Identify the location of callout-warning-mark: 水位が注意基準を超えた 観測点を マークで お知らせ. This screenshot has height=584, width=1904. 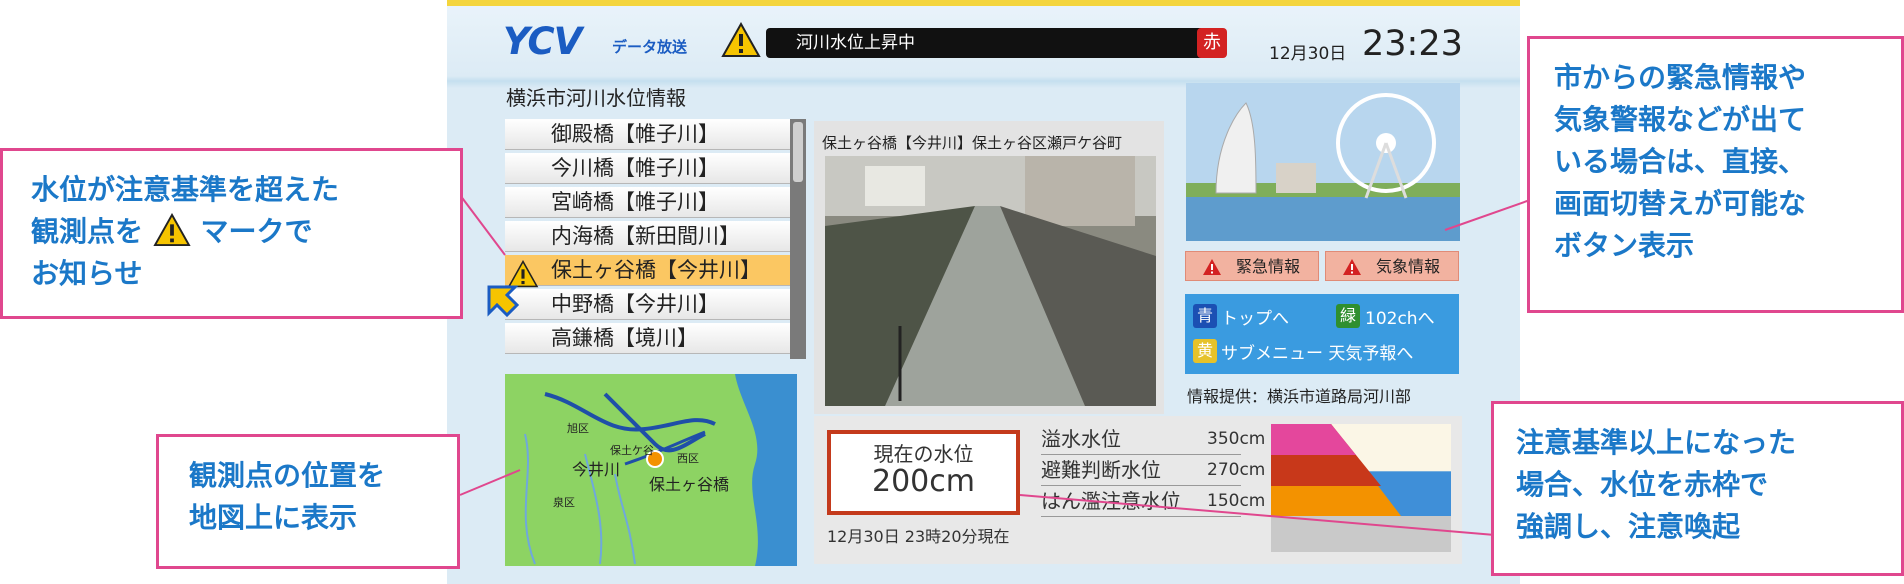
(231, 233).